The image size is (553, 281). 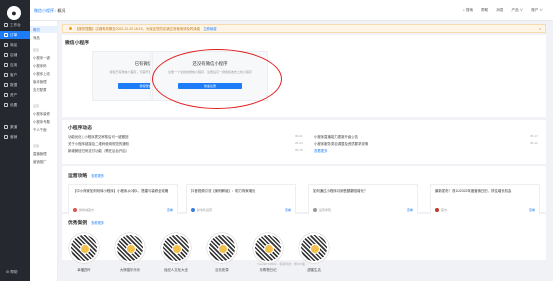 What do you see at coordinates (44, 29) in the screenshot?
I see `sub-item-overview: 概况` at bounding box center [44, 29].